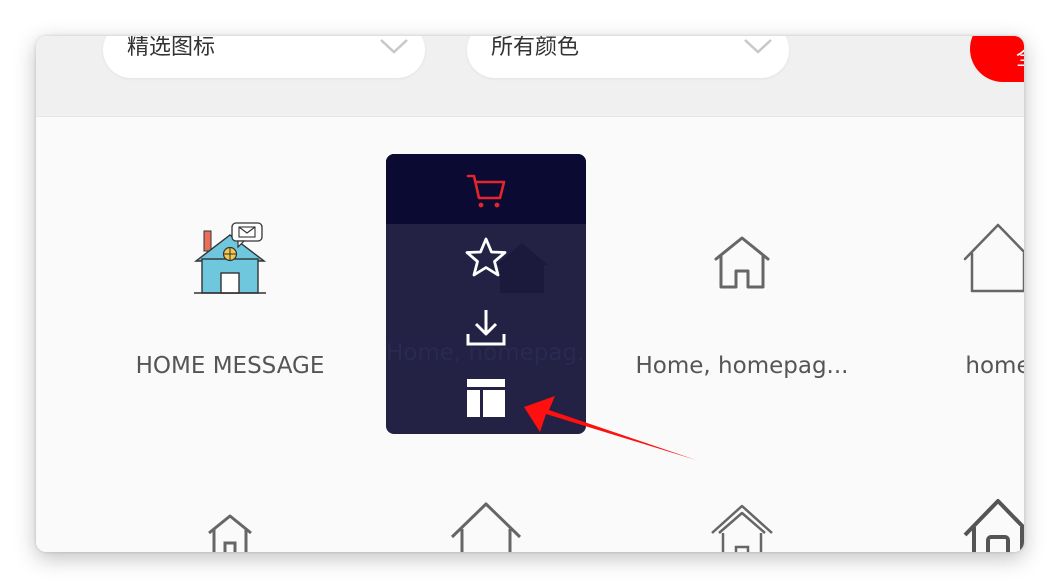 This screenshot has height=588, width=1060. What do you see at coordinates (994, 366) in the screenshot?
I see `icon-caption: home` at bounding box center [994, 366].